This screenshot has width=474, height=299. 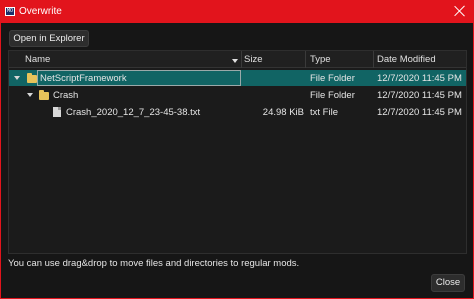 What do you see at coordinates (66, 95) in the screenshot?
I see `row-name: Crash` at bounding box center [66, 95].